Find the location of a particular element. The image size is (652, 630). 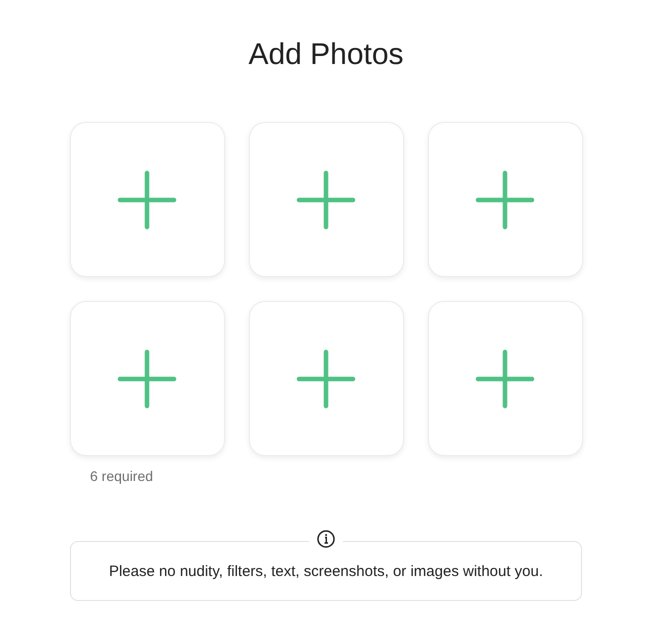

notice-text: Please no nudity, filters, text, screenshots, or images without you. is located at coordinates (326, 571).